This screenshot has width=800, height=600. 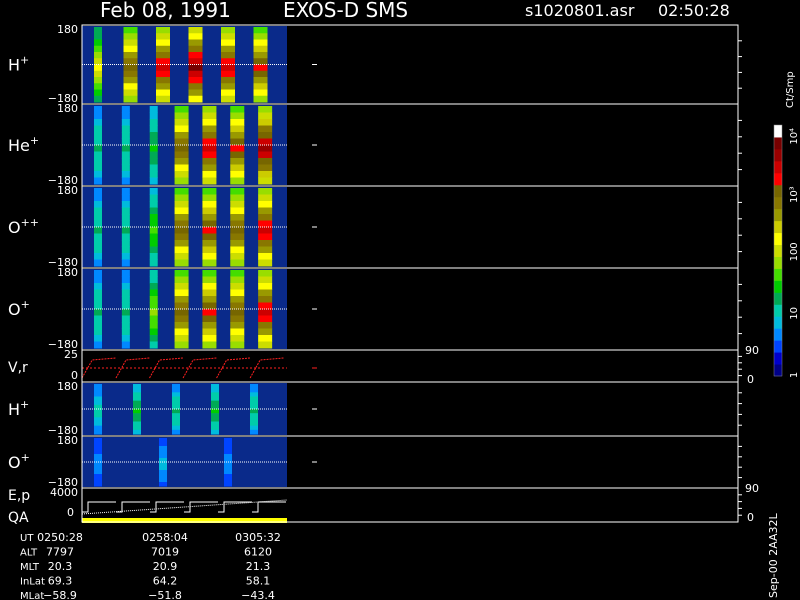 What do you see at coordinates (794, 194) in the screenshot?
I see `colorbar-tick-label: 10³` at bounding box center [794, 194].